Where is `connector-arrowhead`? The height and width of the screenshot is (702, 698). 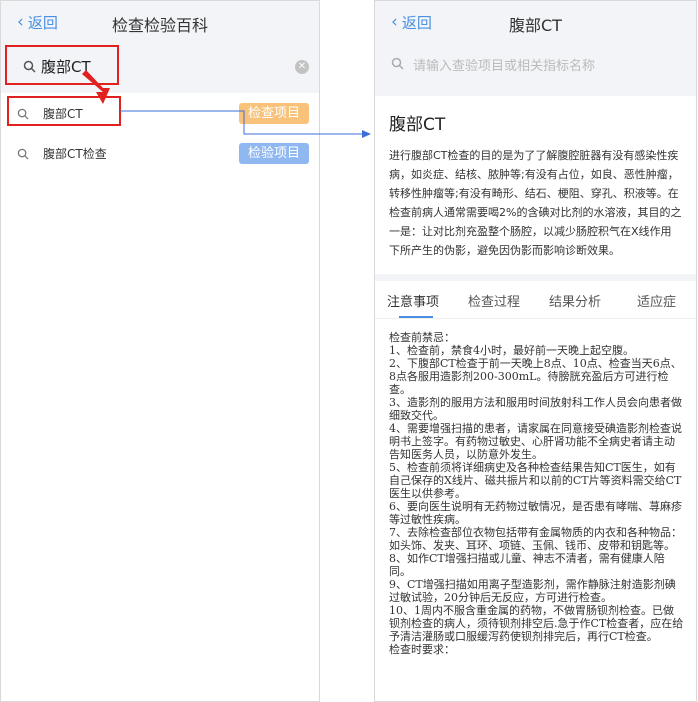 connector-arrowhead is located at coordinates (366, 134).